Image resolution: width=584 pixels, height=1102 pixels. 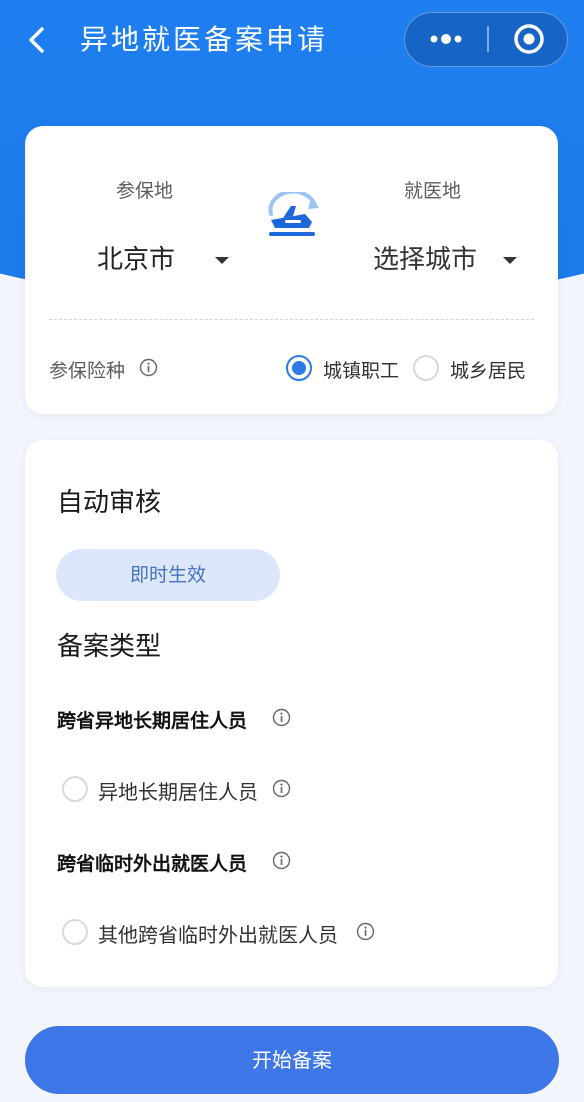 I want to click on start-filing-button: 开始备案, so click(x=292, y=1060).